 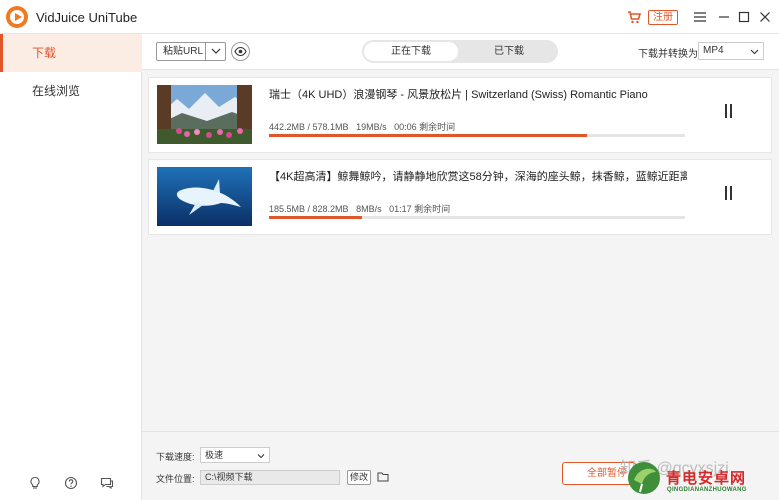 What do you see at coordinates (383, 476) in the screenshot?
I see `folder-icon` at bounding box center [383, 476].